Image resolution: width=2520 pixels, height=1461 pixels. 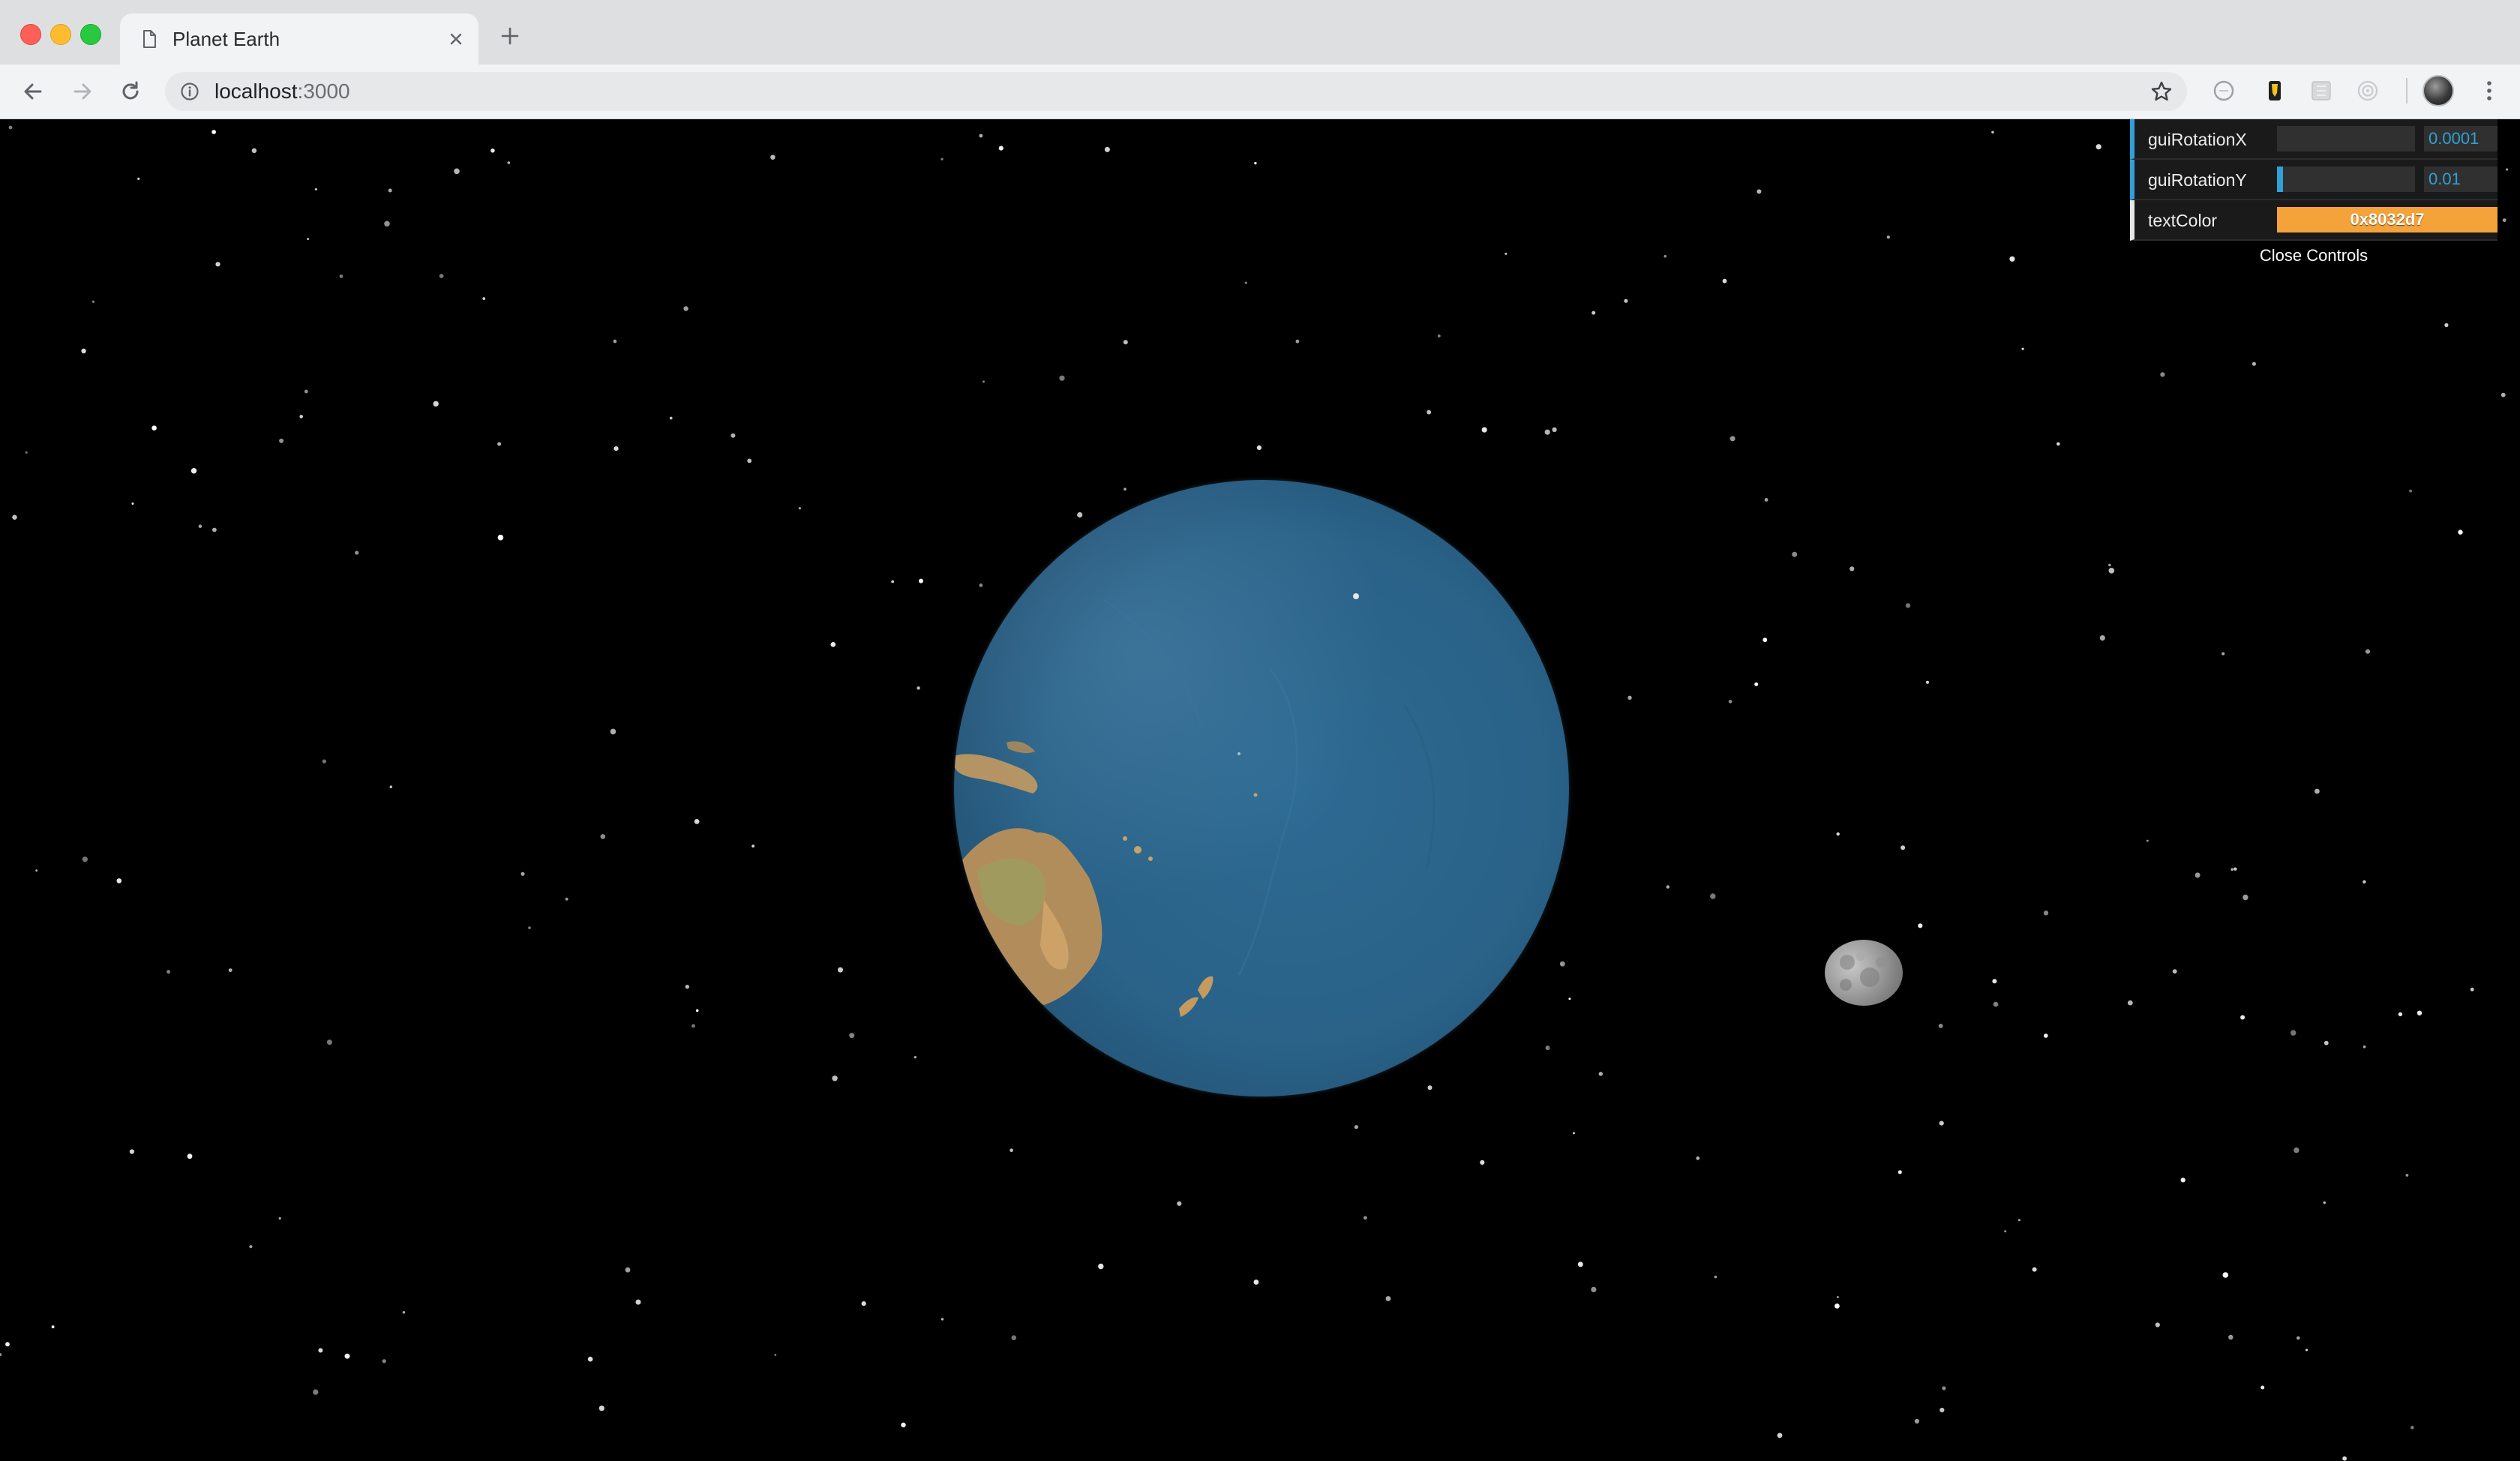 What do you see at coordinates (190, 91) in the screenshot?
I see `info-icon` at bounding box center [190, 91].